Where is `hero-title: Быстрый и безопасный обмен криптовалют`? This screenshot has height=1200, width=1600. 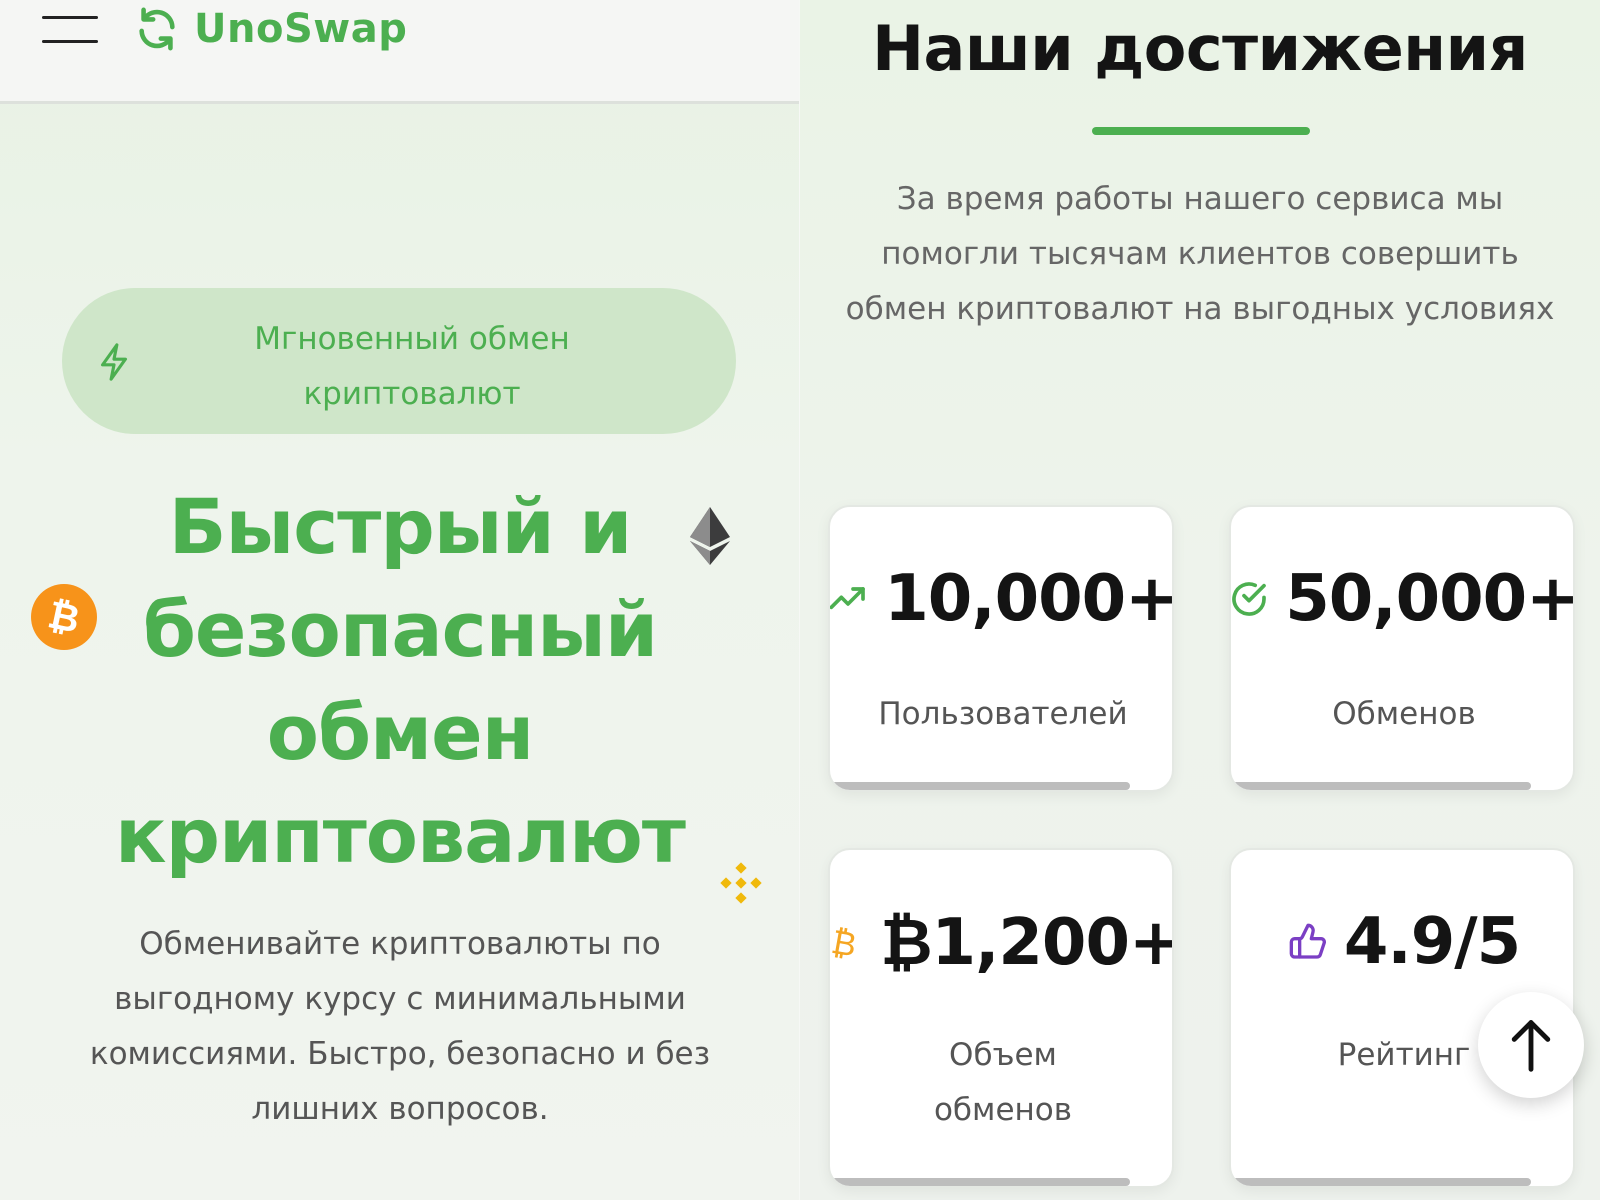 hero-title: Быстрый и безопасный обмен криптовалют is located at coordinates (400, 681).